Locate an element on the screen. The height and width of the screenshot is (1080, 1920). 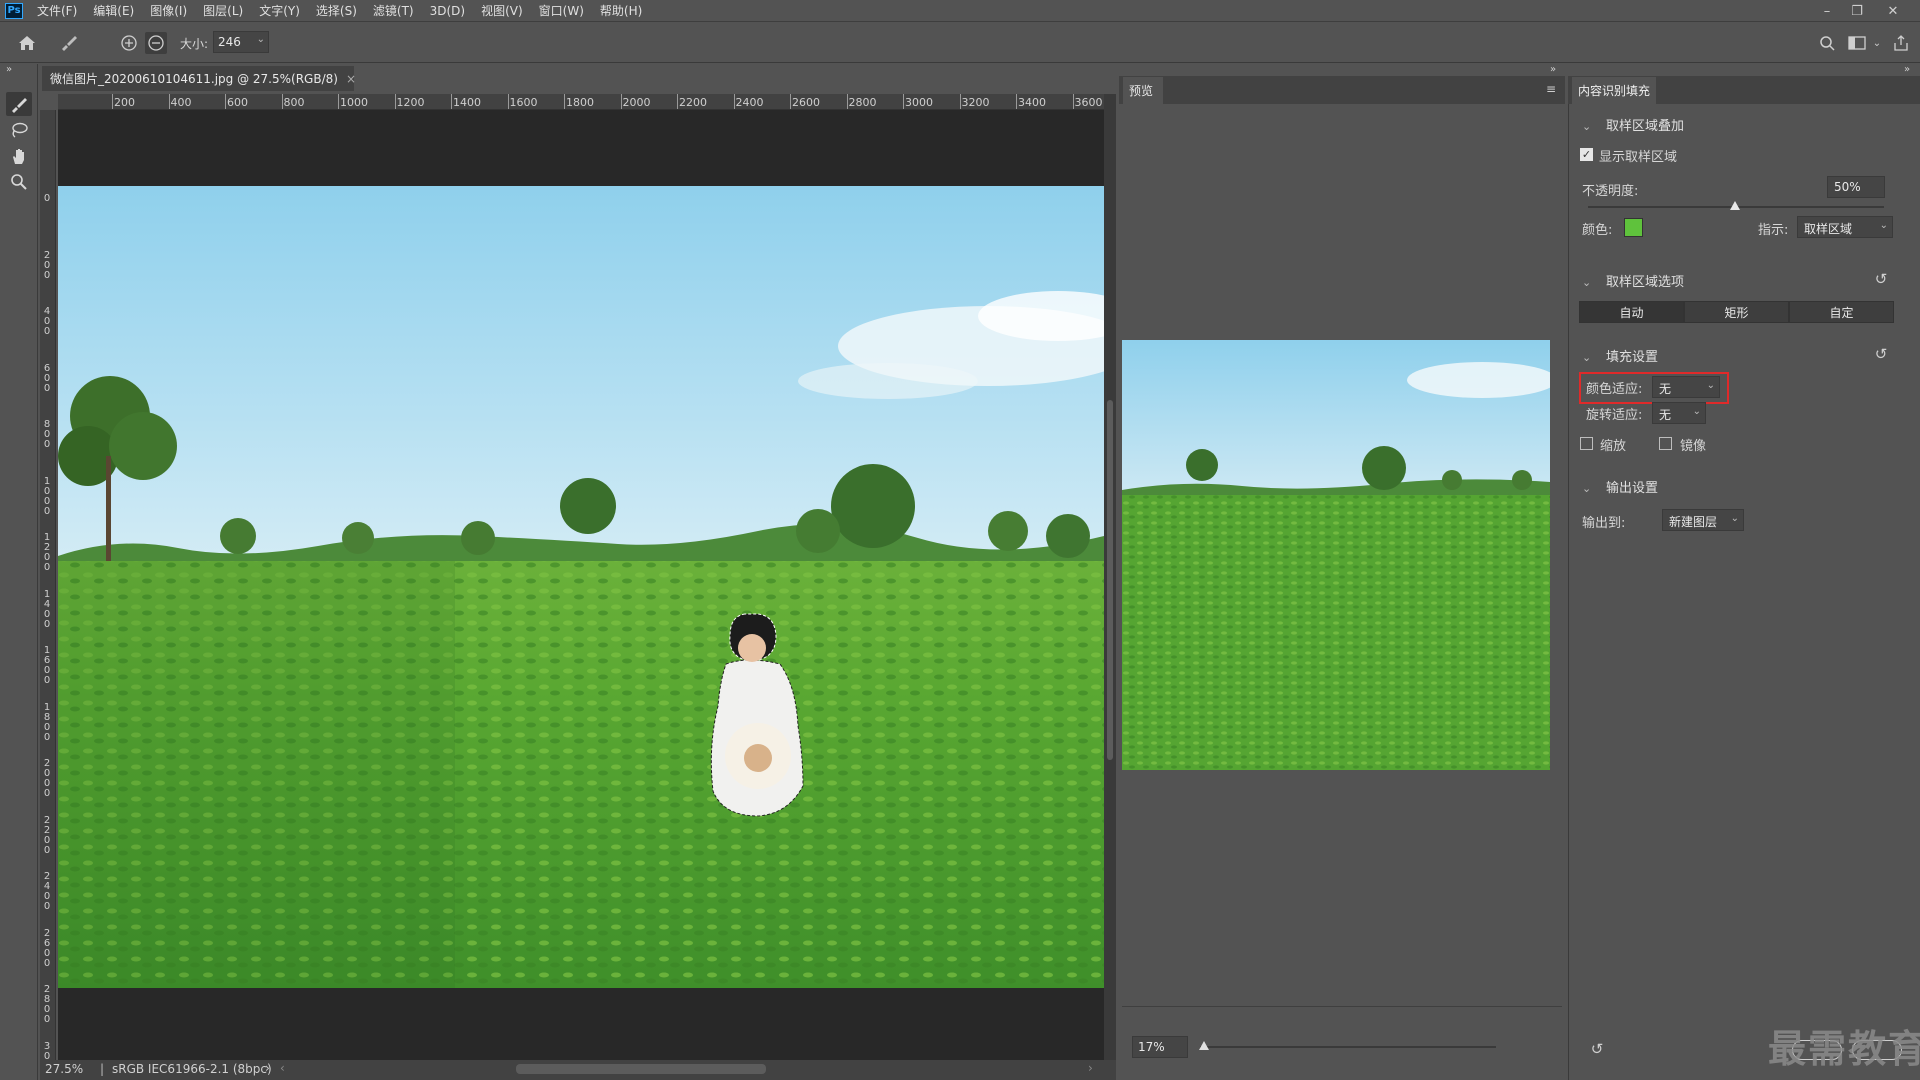
scroll-right-icon: › is located at coordinates (1090, 1068).